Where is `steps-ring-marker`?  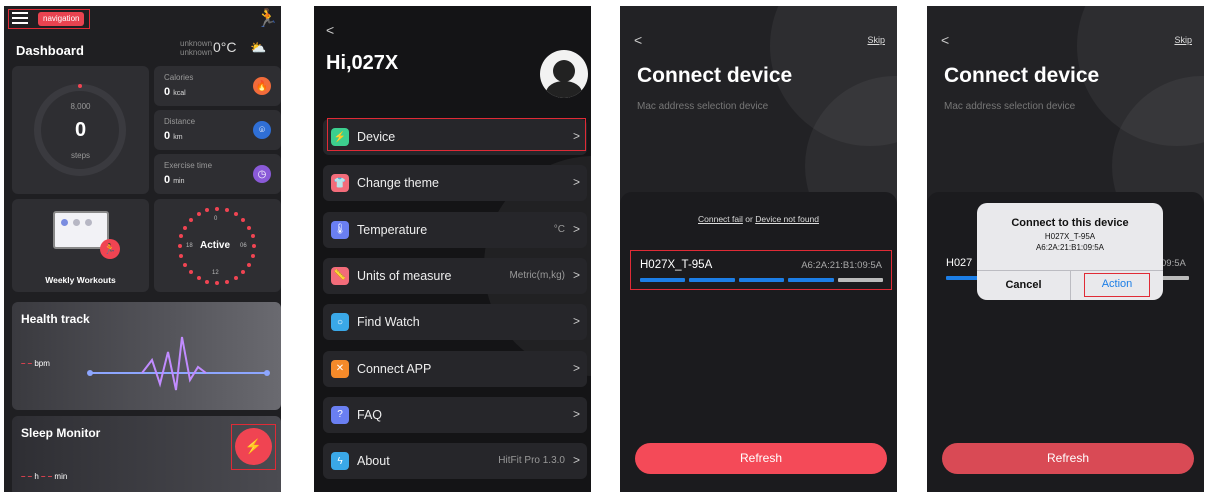
steps-ring-marker is located at coordinates (80, 86).